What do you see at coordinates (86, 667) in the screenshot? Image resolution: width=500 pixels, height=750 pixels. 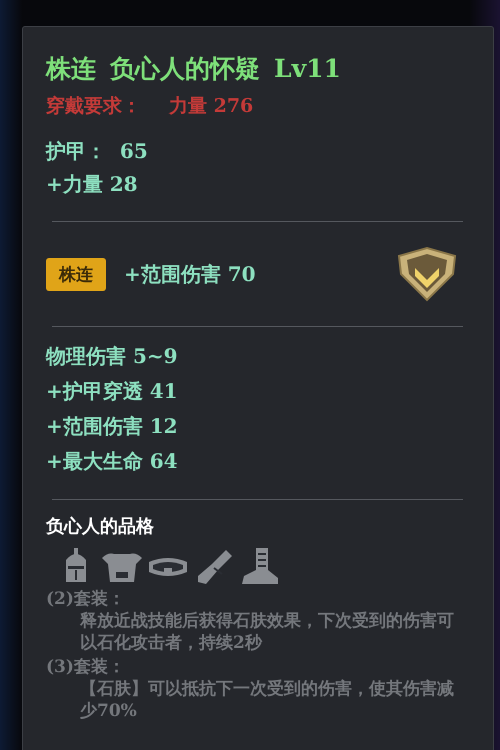 I see `set-bonus-label: (3)套装：` at bounding box center [86, 667].